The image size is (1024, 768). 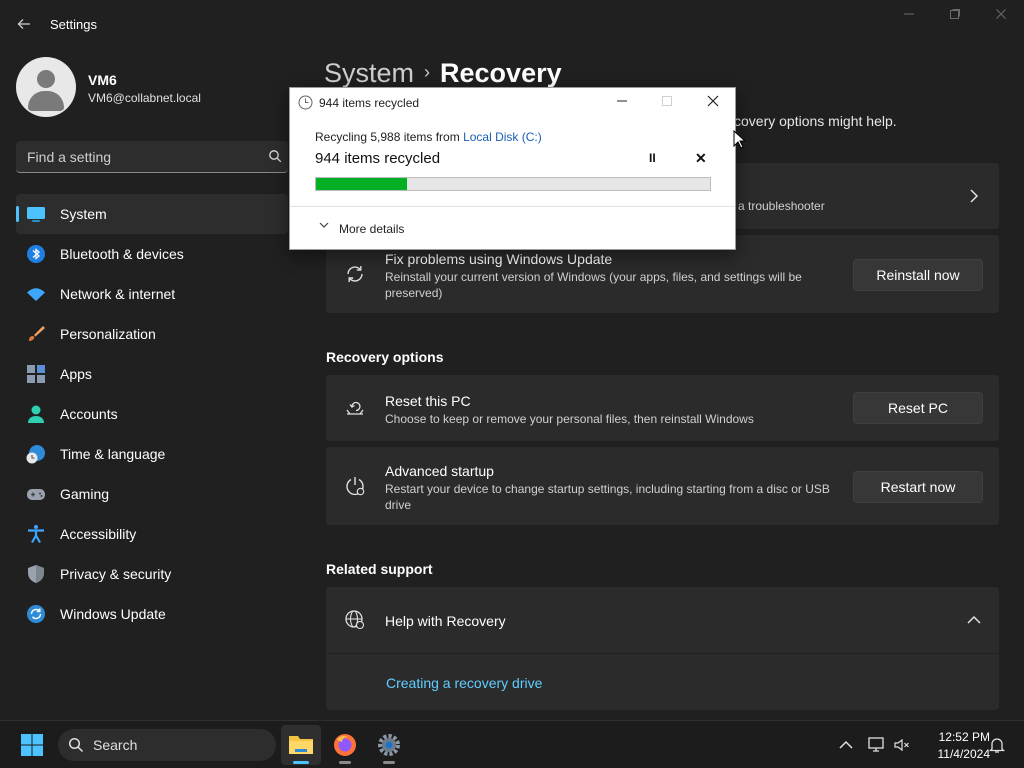 I want to click on bluetooth-icon, so click(x=36, y=254).